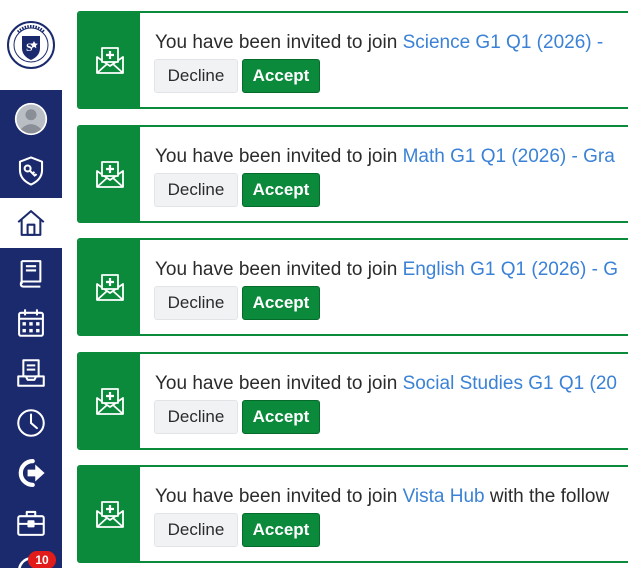 Image resolution: width=628 pixels, height=568 pixels. I want to click on invitation-suffix: with the follow, so click(547, 496).